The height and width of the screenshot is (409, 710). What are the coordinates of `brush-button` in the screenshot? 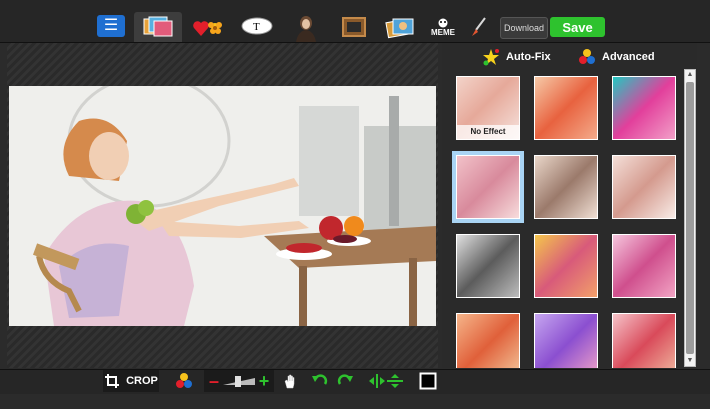 It's located at (479, 27).